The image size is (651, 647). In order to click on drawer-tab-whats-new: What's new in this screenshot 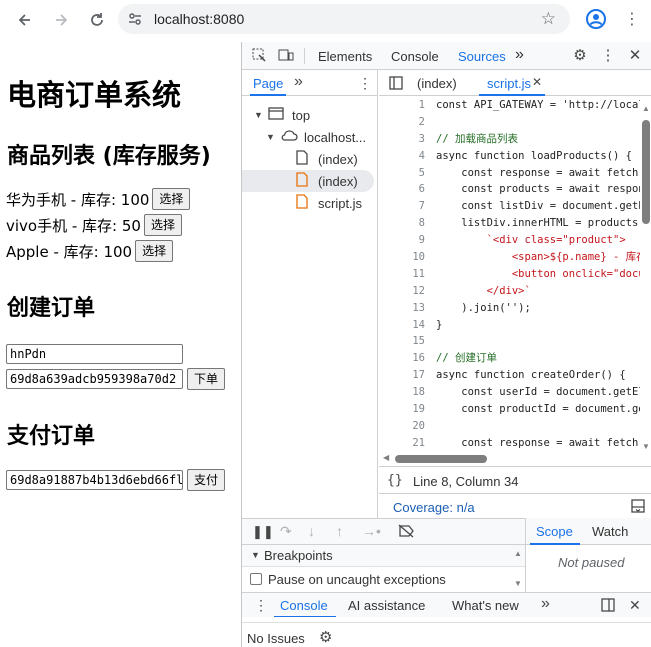, I will do `click(485, 605)`.